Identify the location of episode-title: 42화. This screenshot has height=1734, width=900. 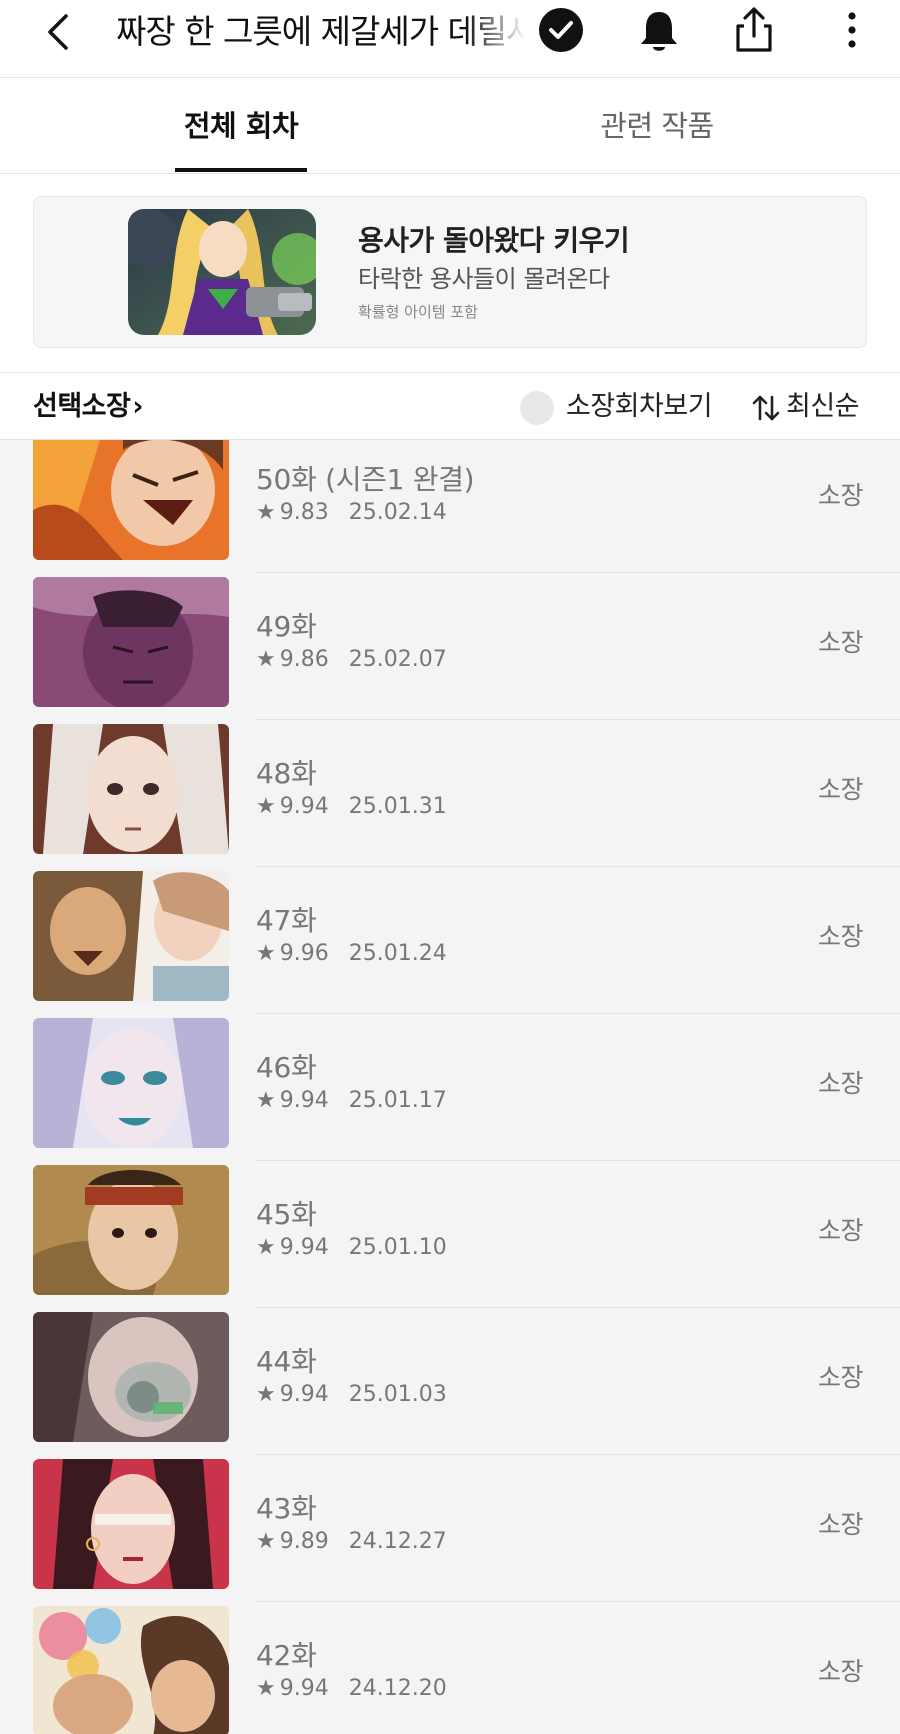
(286, 1655).